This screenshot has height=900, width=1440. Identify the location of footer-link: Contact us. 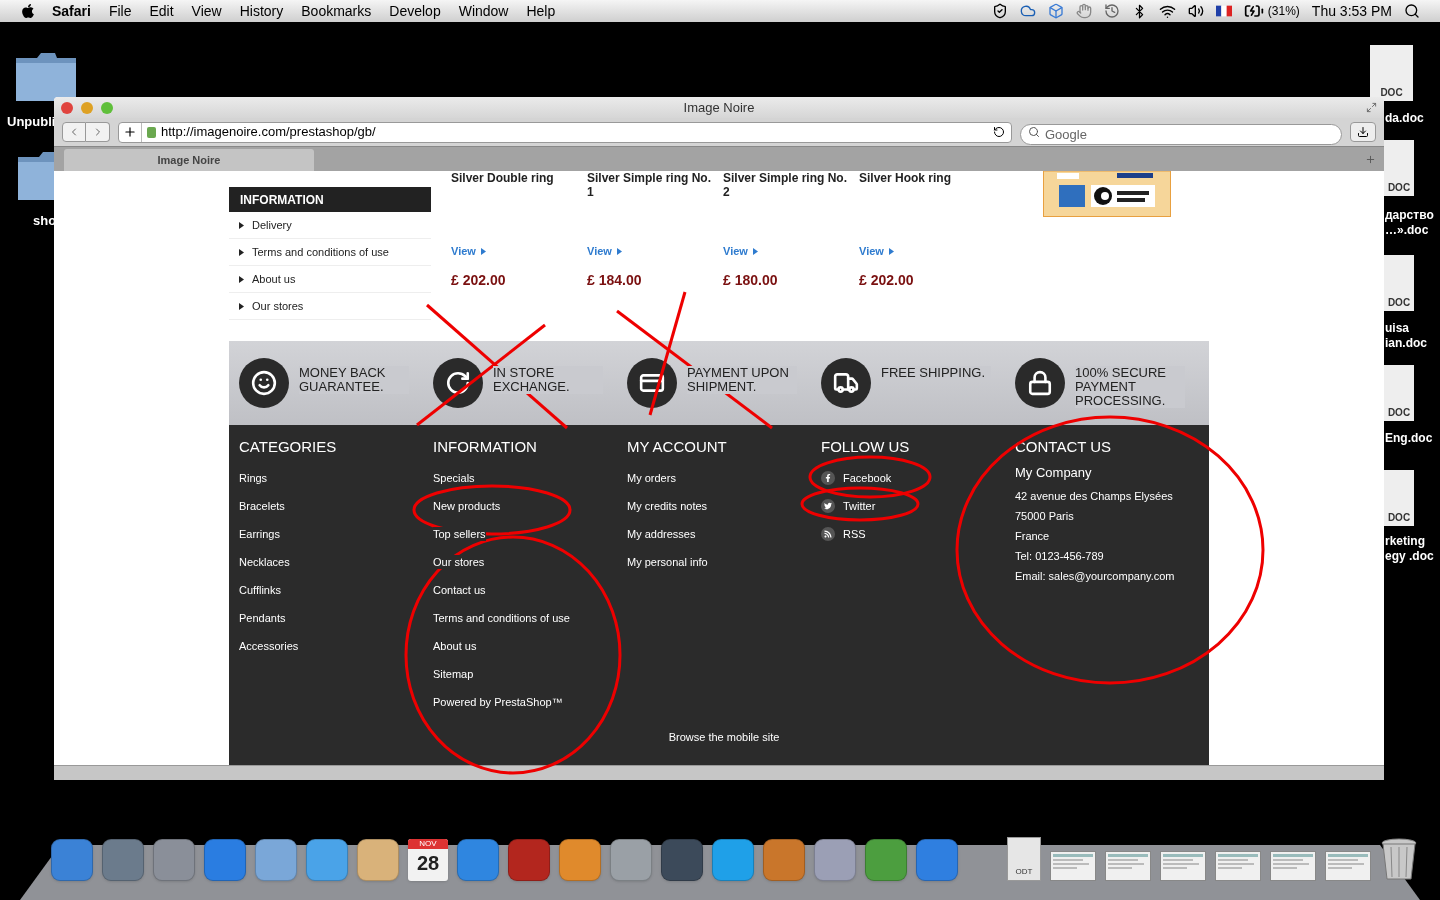
(459, 590).